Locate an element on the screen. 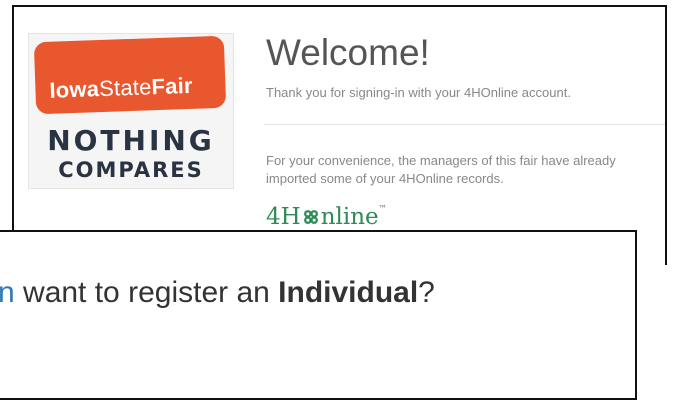 The image size is (675, 400). register-individual-emphasis: Individual is located at coordinates (348, 292).